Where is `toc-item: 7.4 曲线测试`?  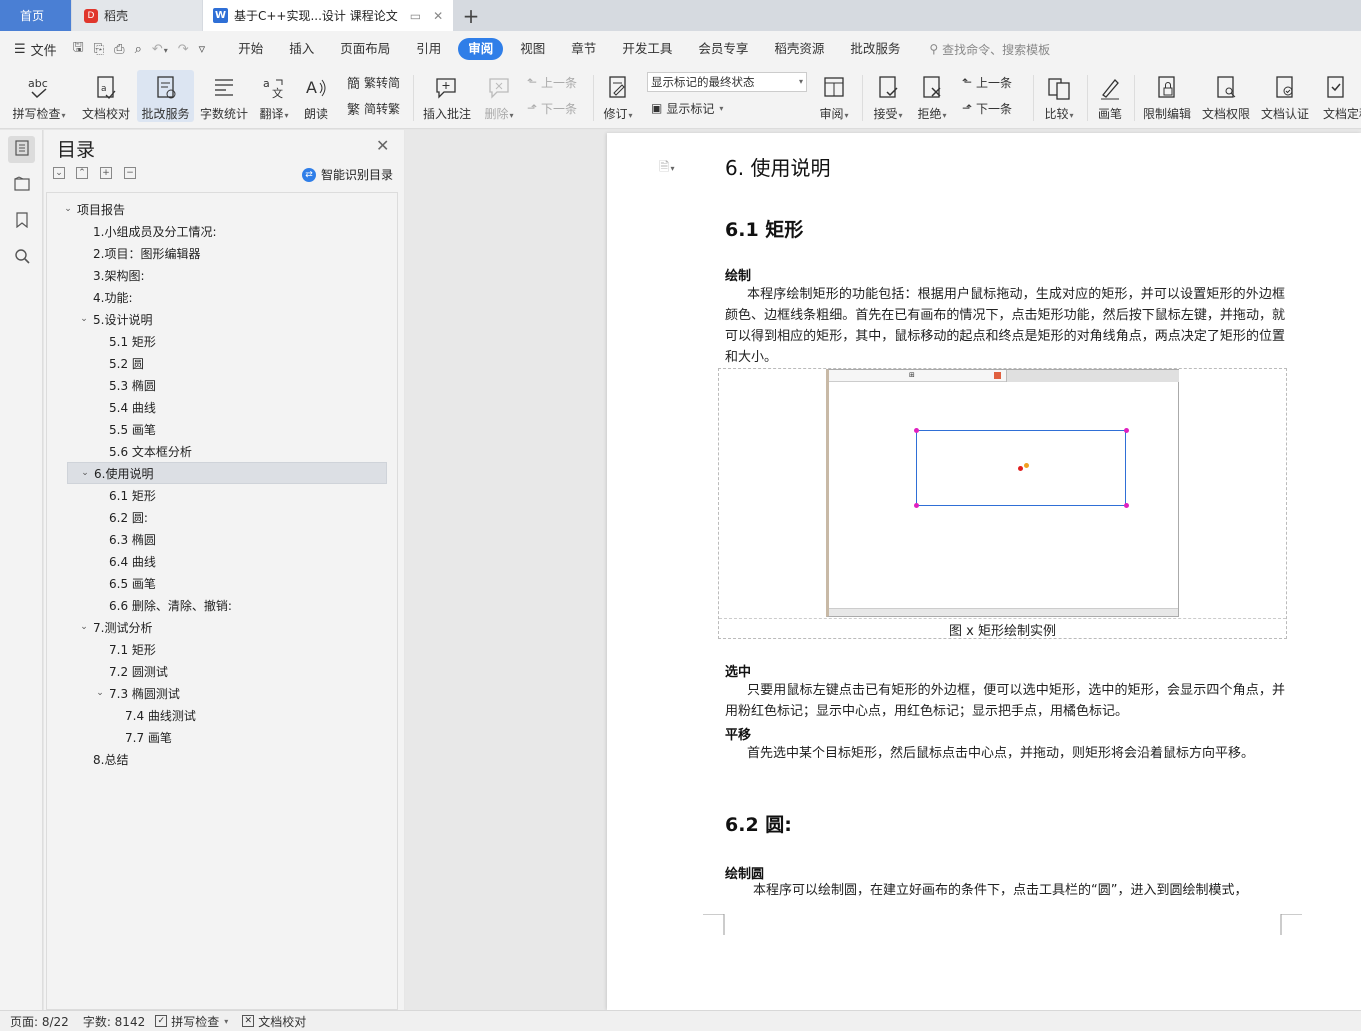 toc-item: 7.4 曲线测试 is located at coordinates (152, 715).